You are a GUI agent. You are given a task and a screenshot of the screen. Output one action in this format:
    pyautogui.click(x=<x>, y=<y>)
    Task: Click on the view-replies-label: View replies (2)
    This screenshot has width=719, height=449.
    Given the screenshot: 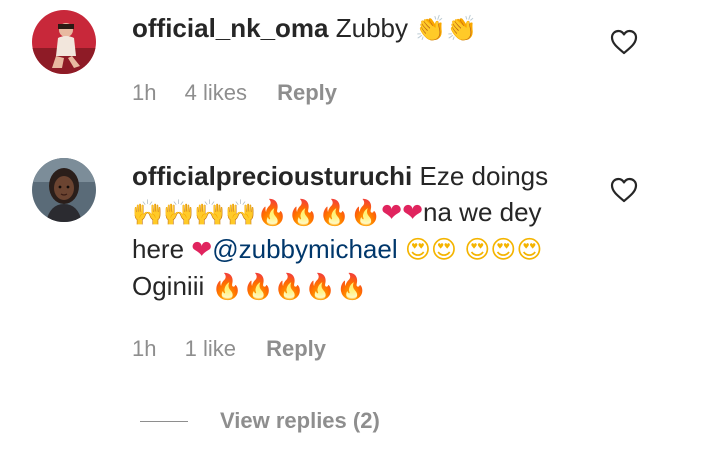 What is the action you would take?
    pyautogui.click(x=300, y=420)
    